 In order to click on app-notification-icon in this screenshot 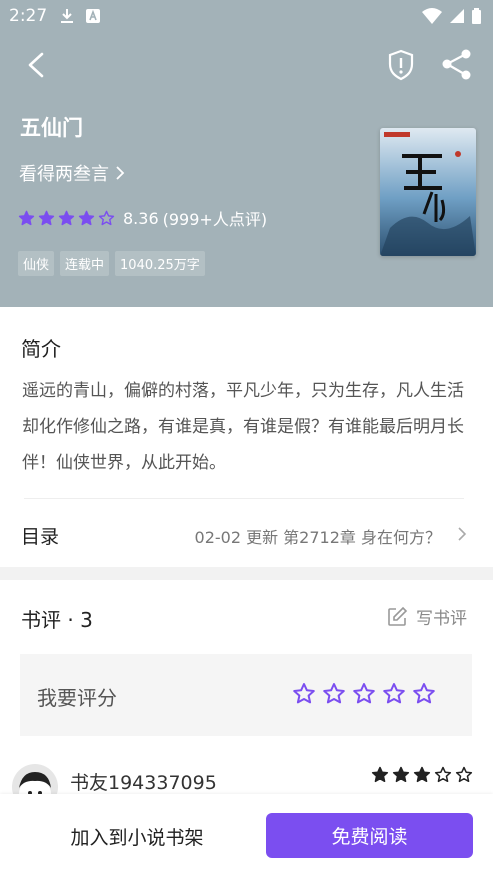, I will do `click(93, 16)`.